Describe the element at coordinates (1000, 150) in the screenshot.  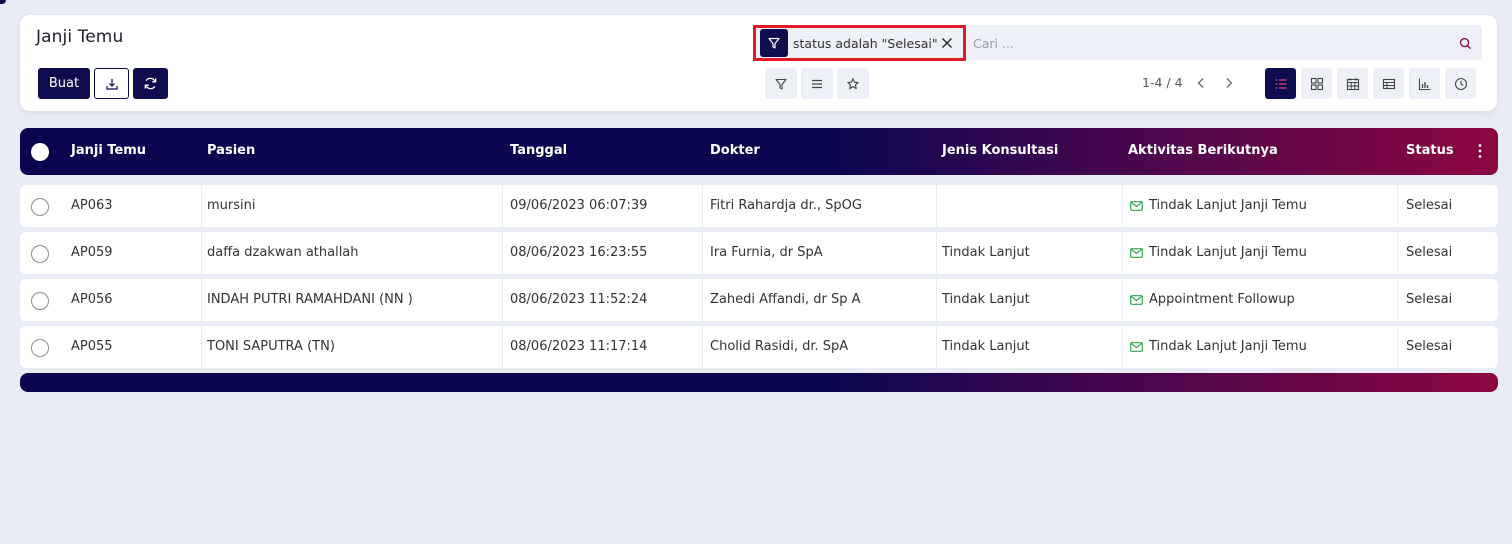
I see `column-header-jenis-konsultasi: Jenis Konsultasi` at that location.